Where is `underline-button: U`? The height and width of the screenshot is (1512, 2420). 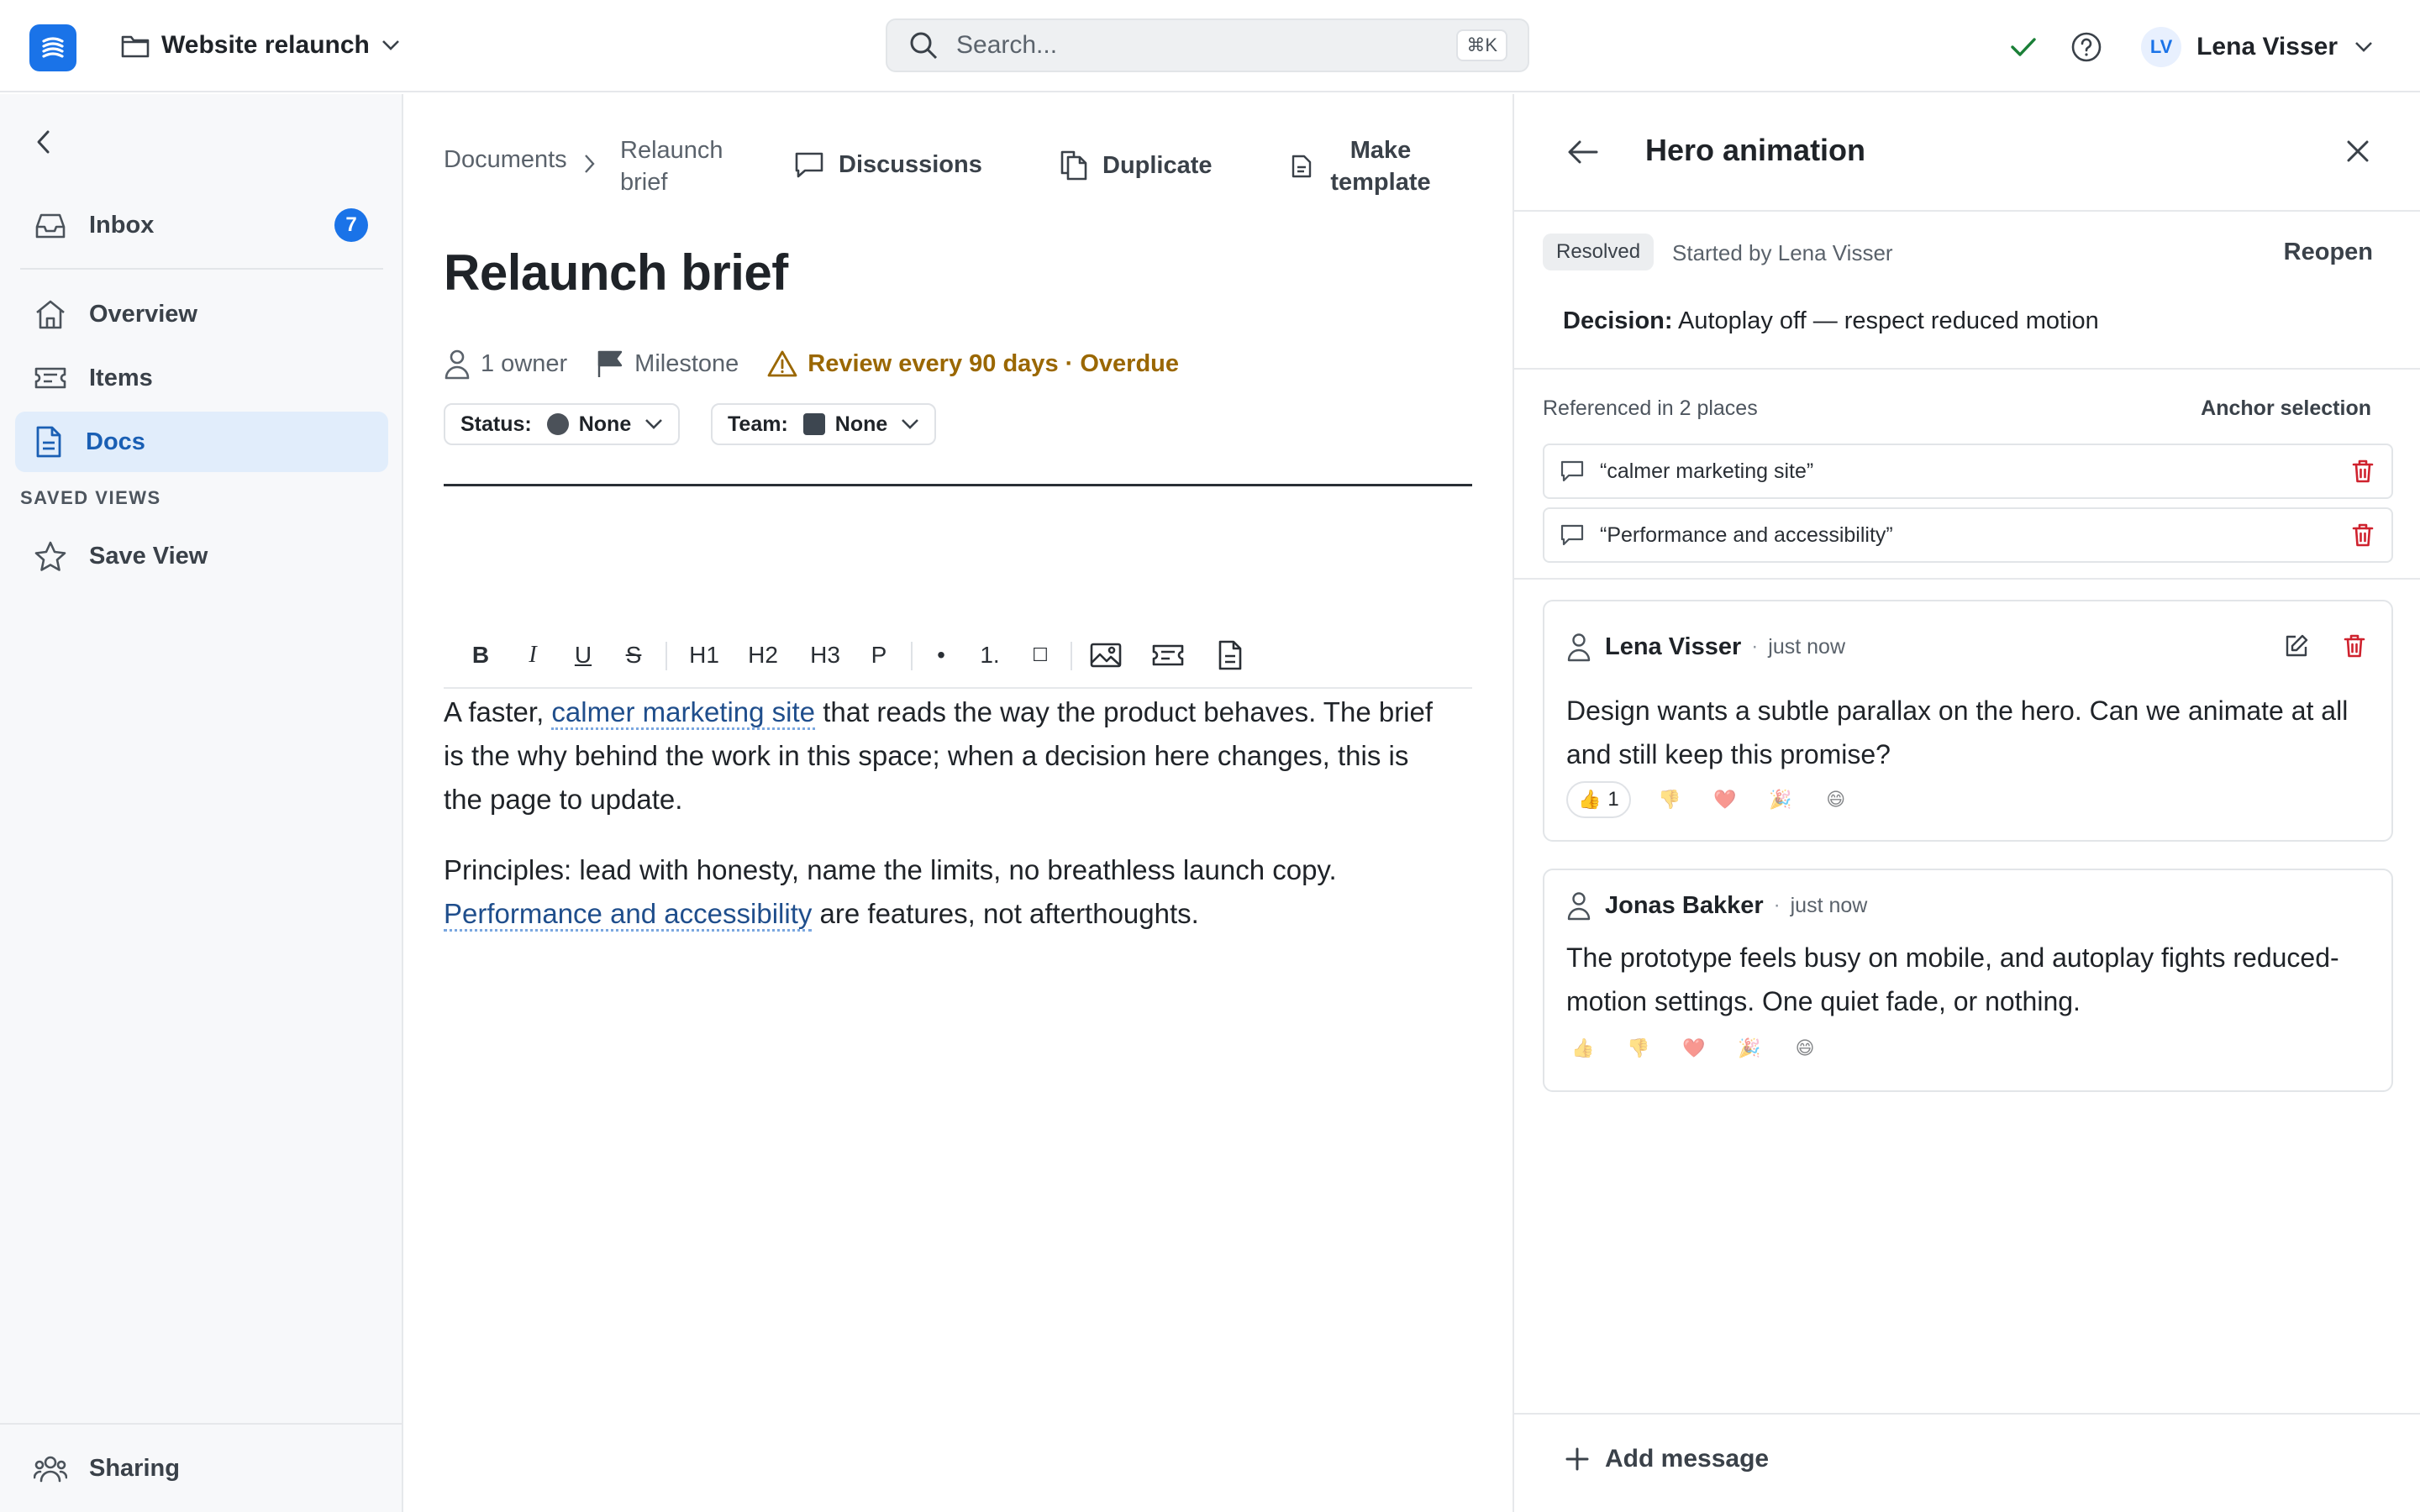 underline-button: U is located at coordinates (583, 655).